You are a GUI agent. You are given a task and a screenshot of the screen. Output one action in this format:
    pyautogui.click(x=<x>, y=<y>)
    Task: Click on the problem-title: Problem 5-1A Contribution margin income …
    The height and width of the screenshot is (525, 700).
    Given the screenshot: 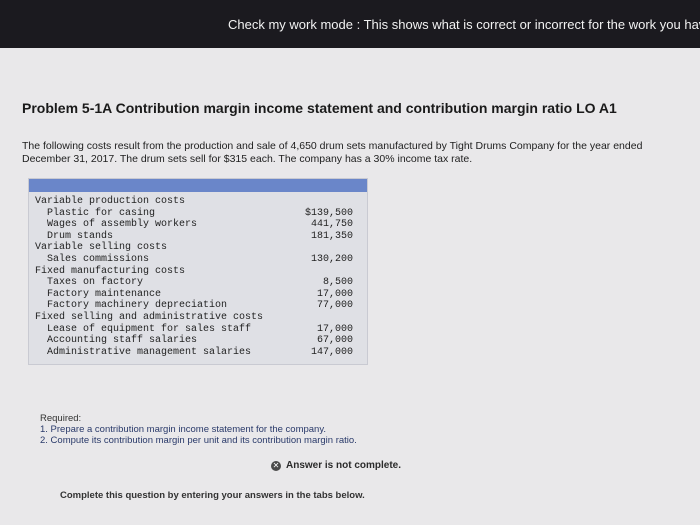 What is the action you would take?
    pyautogui.click(x=319, y=108)
    